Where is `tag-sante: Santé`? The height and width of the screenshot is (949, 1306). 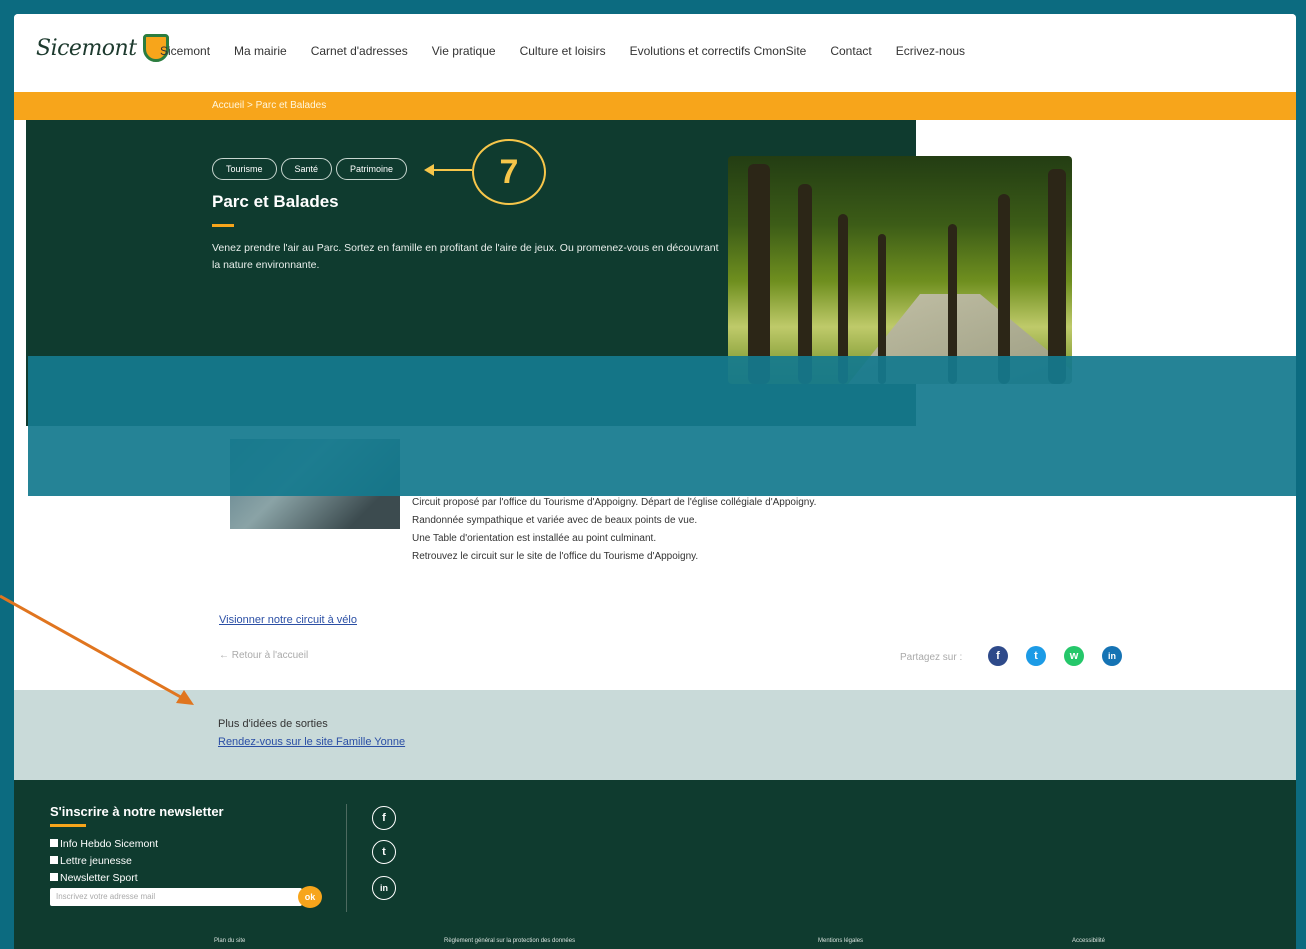 tag-sante: Santé is located at coordinates (306, 169).